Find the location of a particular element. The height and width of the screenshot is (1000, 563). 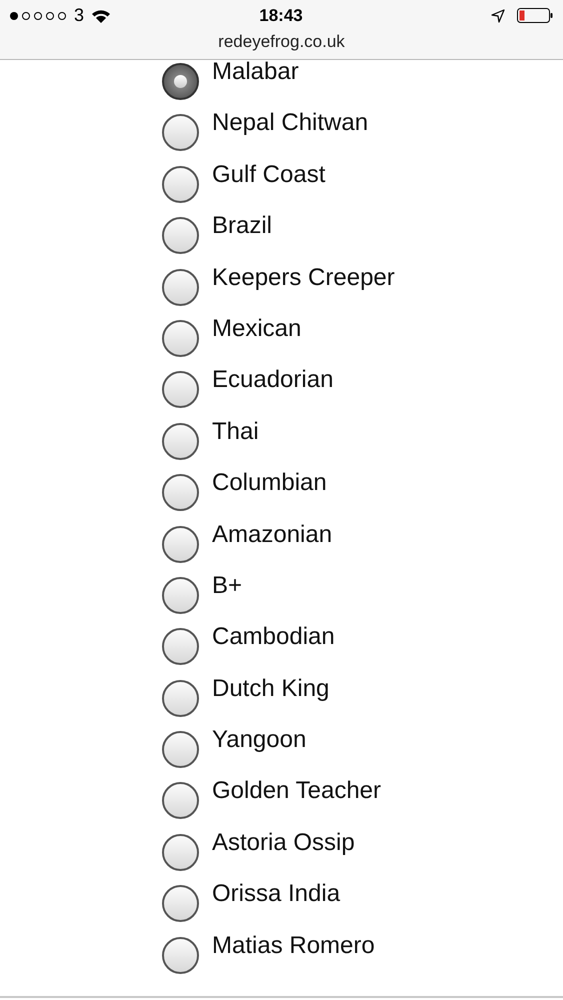

option-label: Malabar is located at coordinates (255, 72).